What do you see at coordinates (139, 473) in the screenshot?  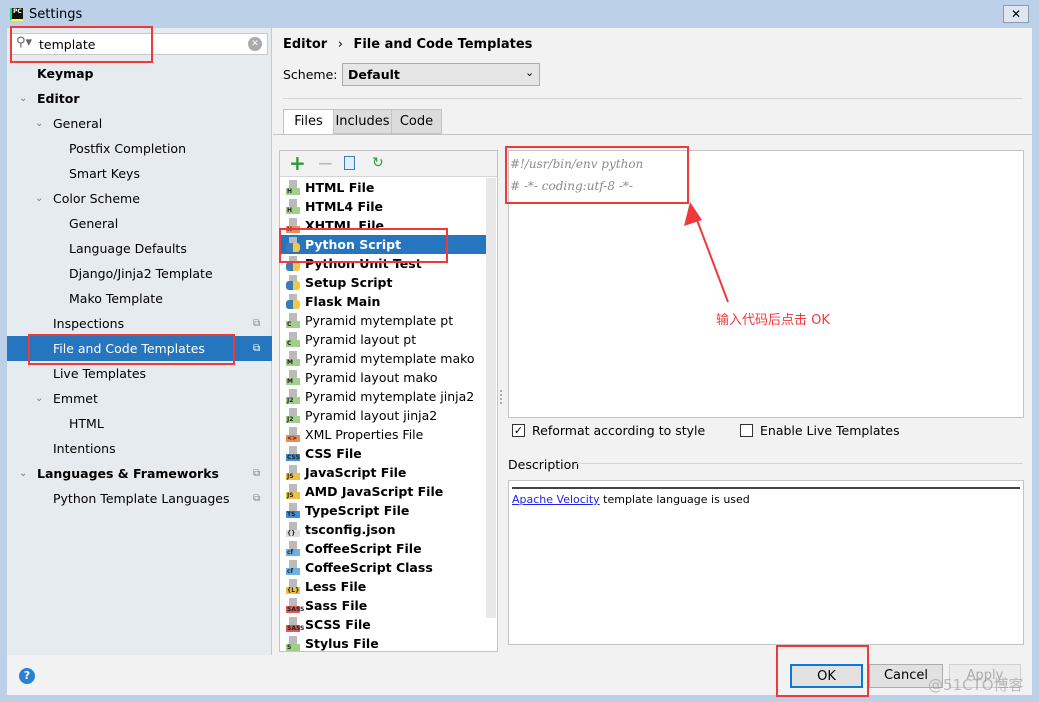 I see `sidebar-item: ⌄ Languages & Frameworks ⧉` at bounding box center [139, 473].